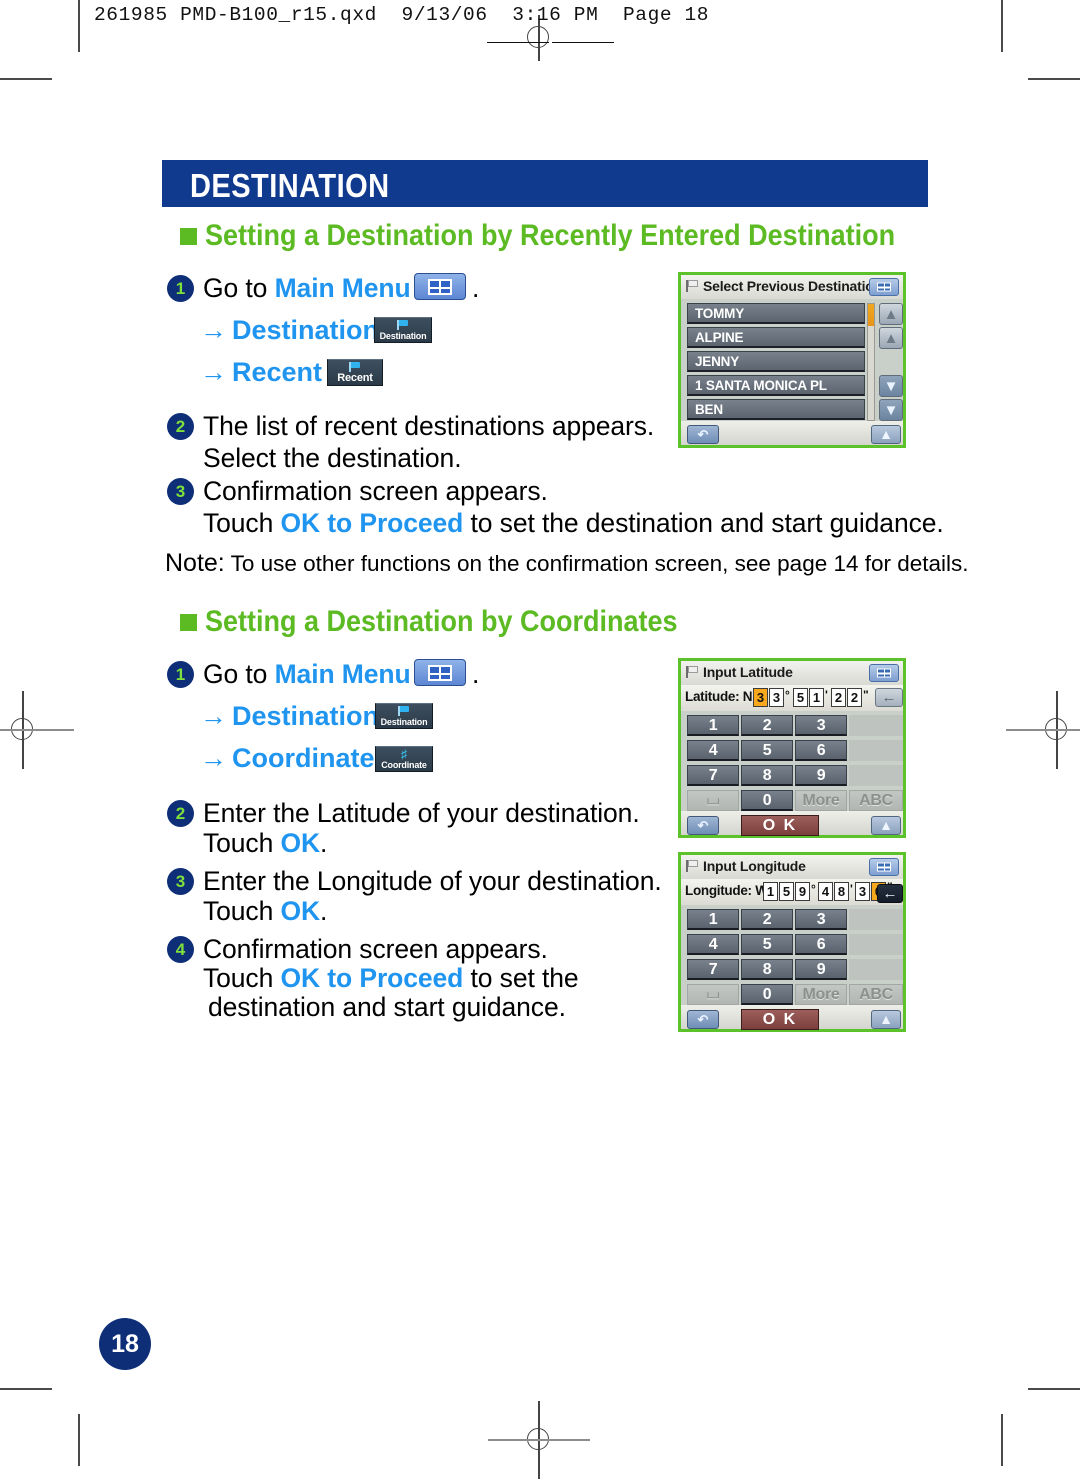  Describe the element at coordinates (403, 330) in the screenshot. I see `chip-destination-1: Destination` at that location.